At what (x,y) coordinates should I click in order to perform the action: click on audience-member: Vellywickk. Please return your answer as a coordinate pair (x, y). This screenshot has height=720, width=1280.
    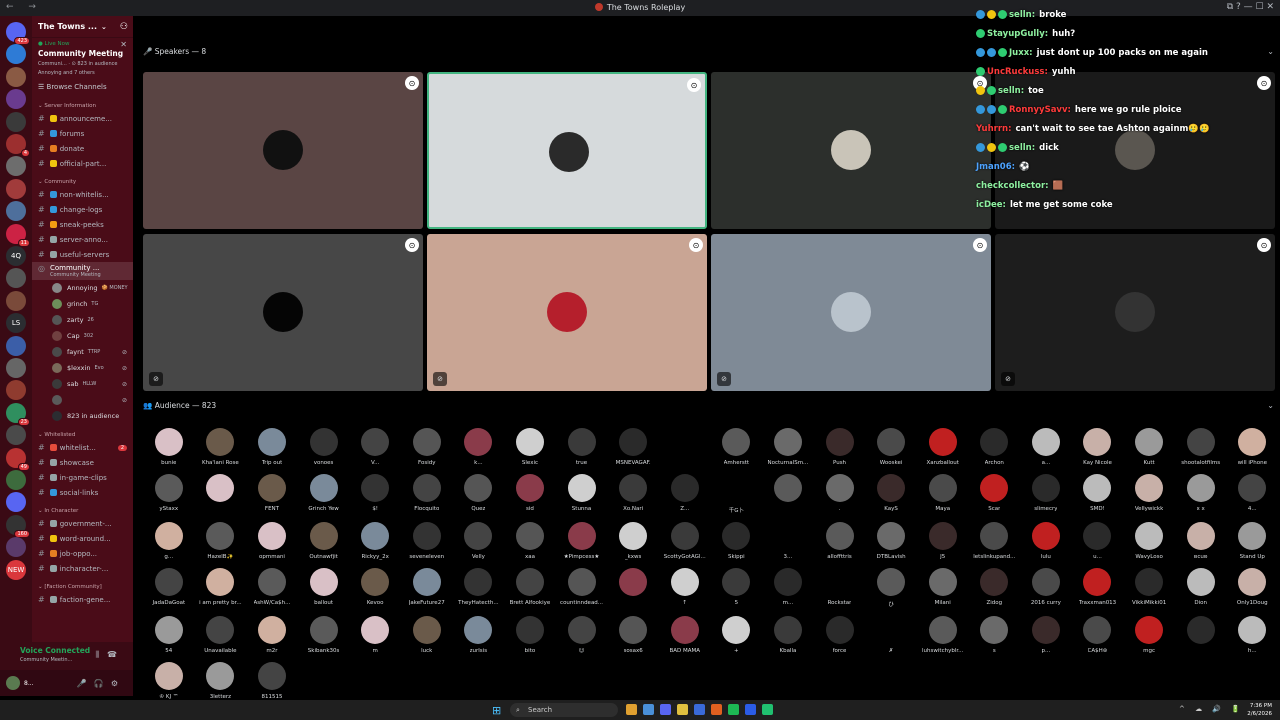
    Looking at the image, I should click on (1149, 494).